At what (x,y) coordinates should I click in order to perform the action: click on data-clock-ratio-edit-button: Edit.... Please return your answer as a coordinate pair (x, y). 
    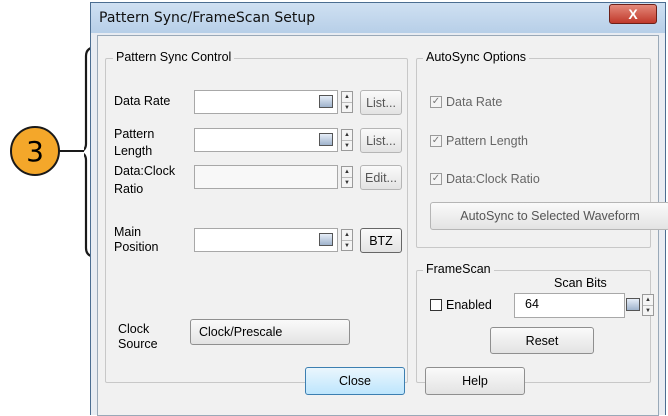
    Looking at the image, I should click on (381, 177).